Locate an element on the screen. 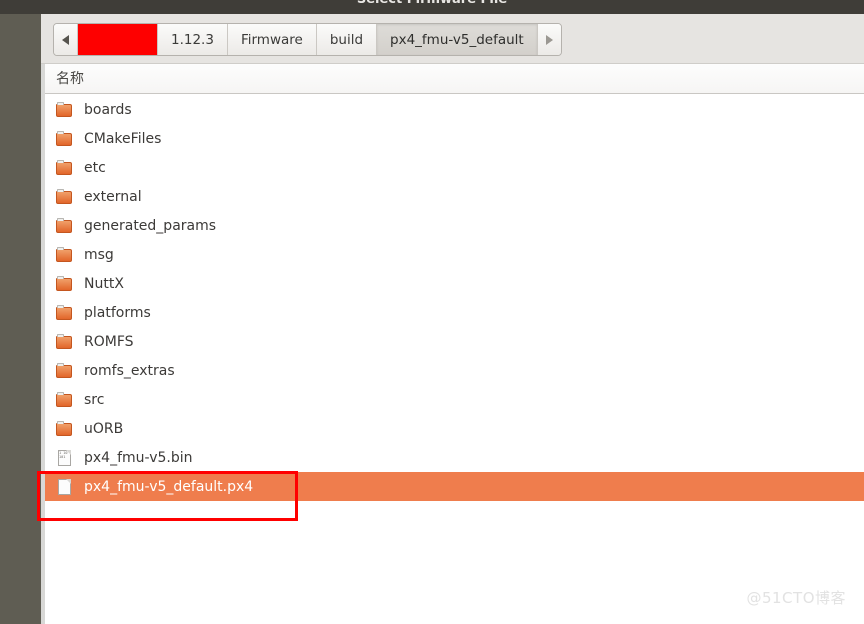 The width and height of the screenshot is (864, 624). breadcrumb-back-button is located at coordinates (66, 39).